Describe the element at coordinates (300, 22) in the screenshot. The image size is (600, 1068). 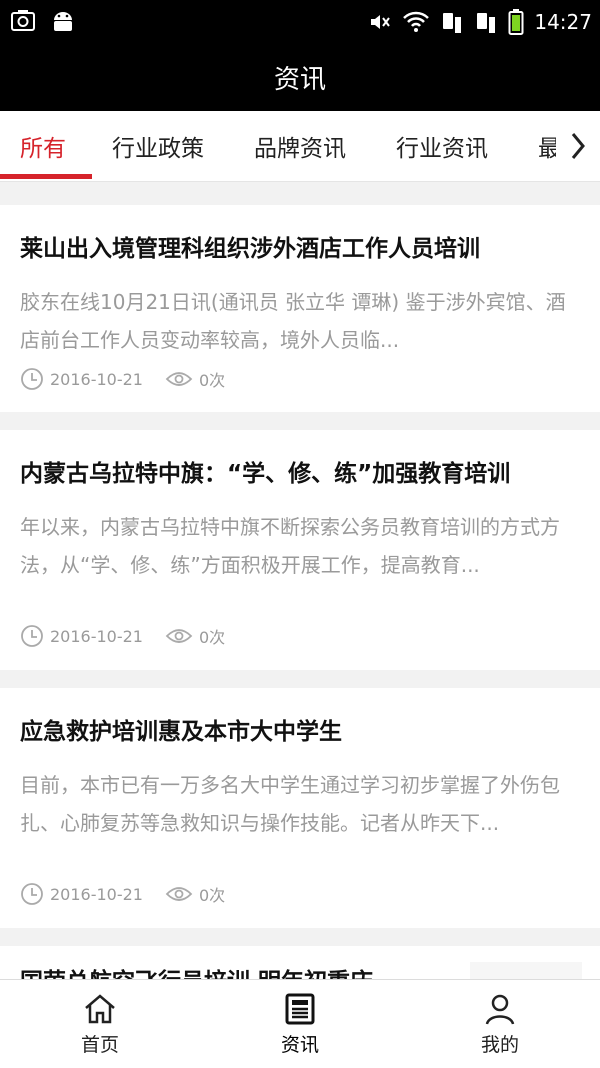
I see `status-bar: 14:27` at that location.